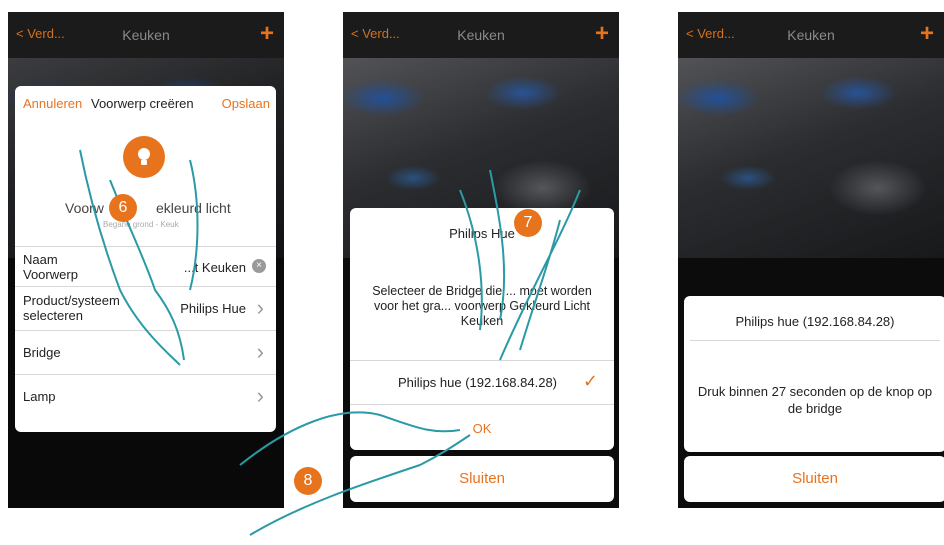 Image resolution: width=944 pixels, height=545 pixels. I want to click on ok-button: OK, so click(482, 428).